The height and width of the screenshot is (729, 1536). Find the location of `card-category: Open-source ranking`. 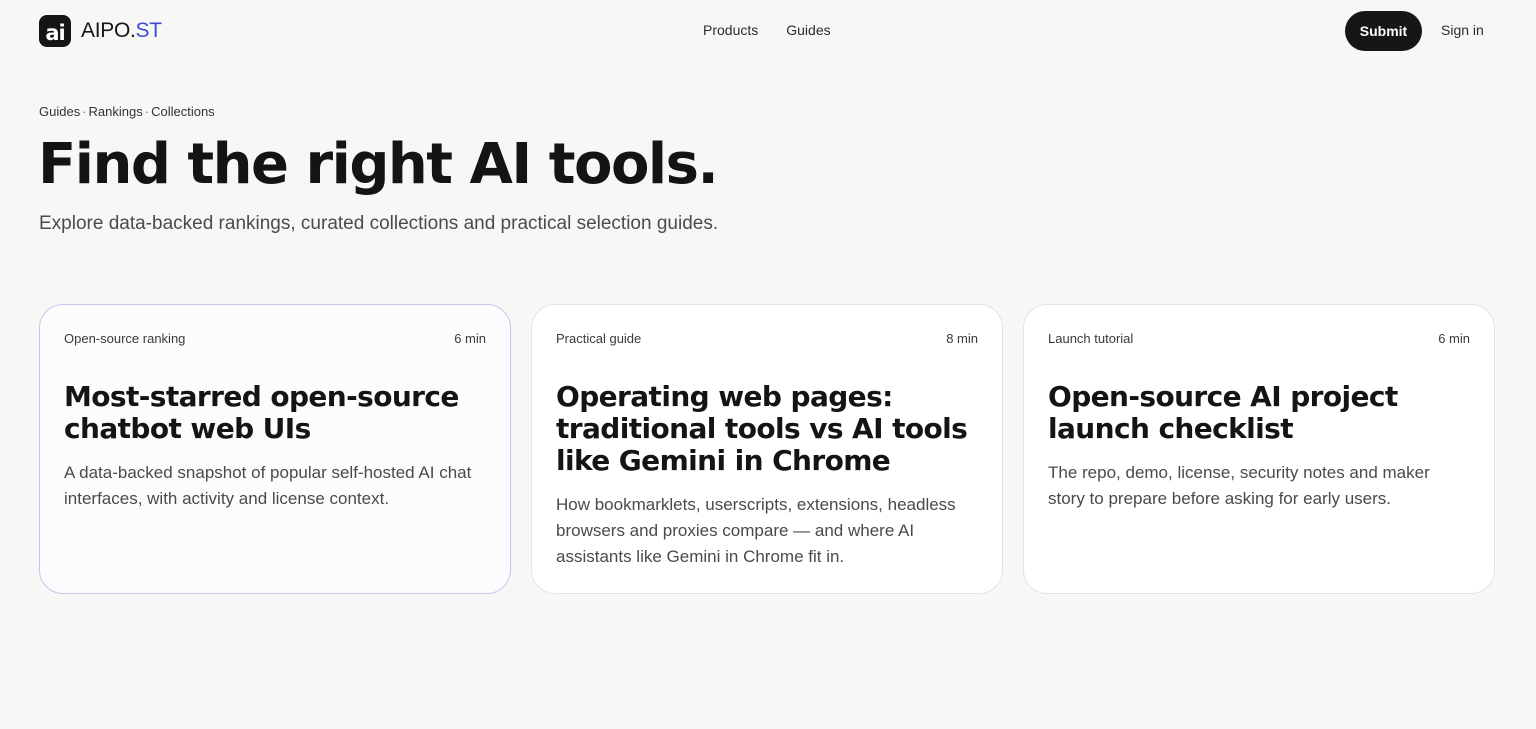

card-category: Open-source ranking is located at coordinates (125, 338).